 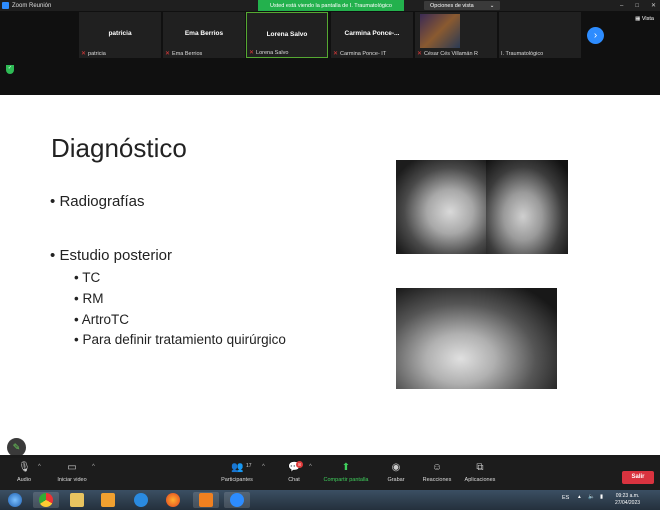 What do you see at coordinates (346, 467) in the screenshot?
I see `share-screen-icon: ⬆` at bounding box center [346, 467].